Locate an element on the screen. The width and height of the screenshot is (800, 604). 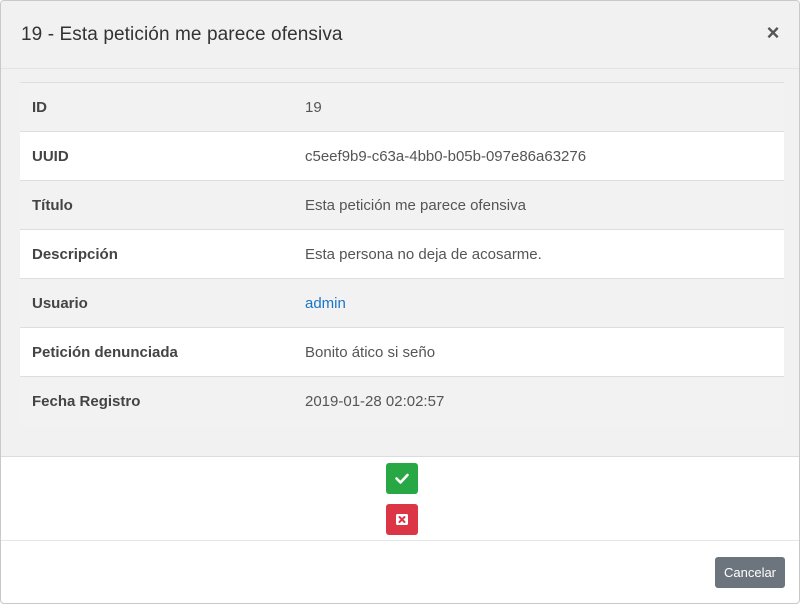
close-icon: × is located at coordinates (773, 32).